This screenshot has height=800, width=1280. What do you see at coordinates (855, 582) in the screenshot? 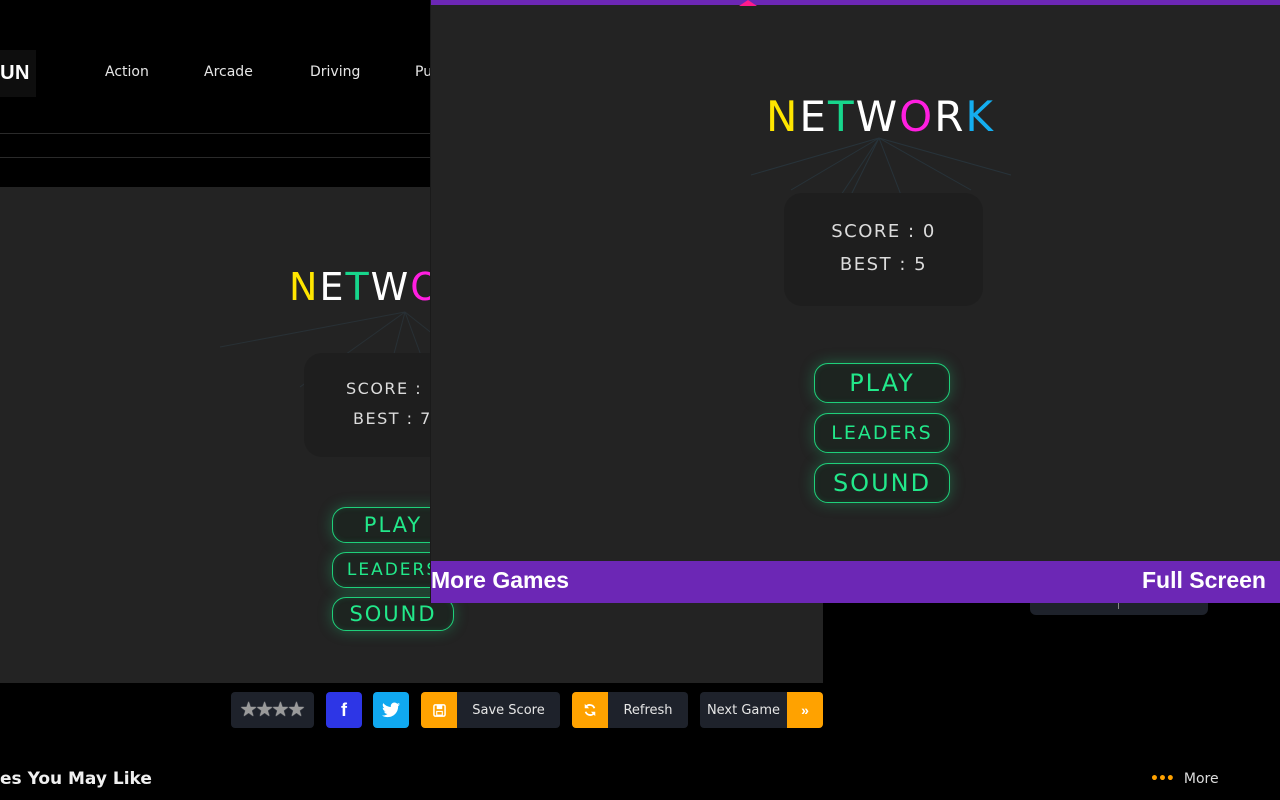
I see `game-bottom-bar: More Games Full Screen` at bounding box center [855, 582].